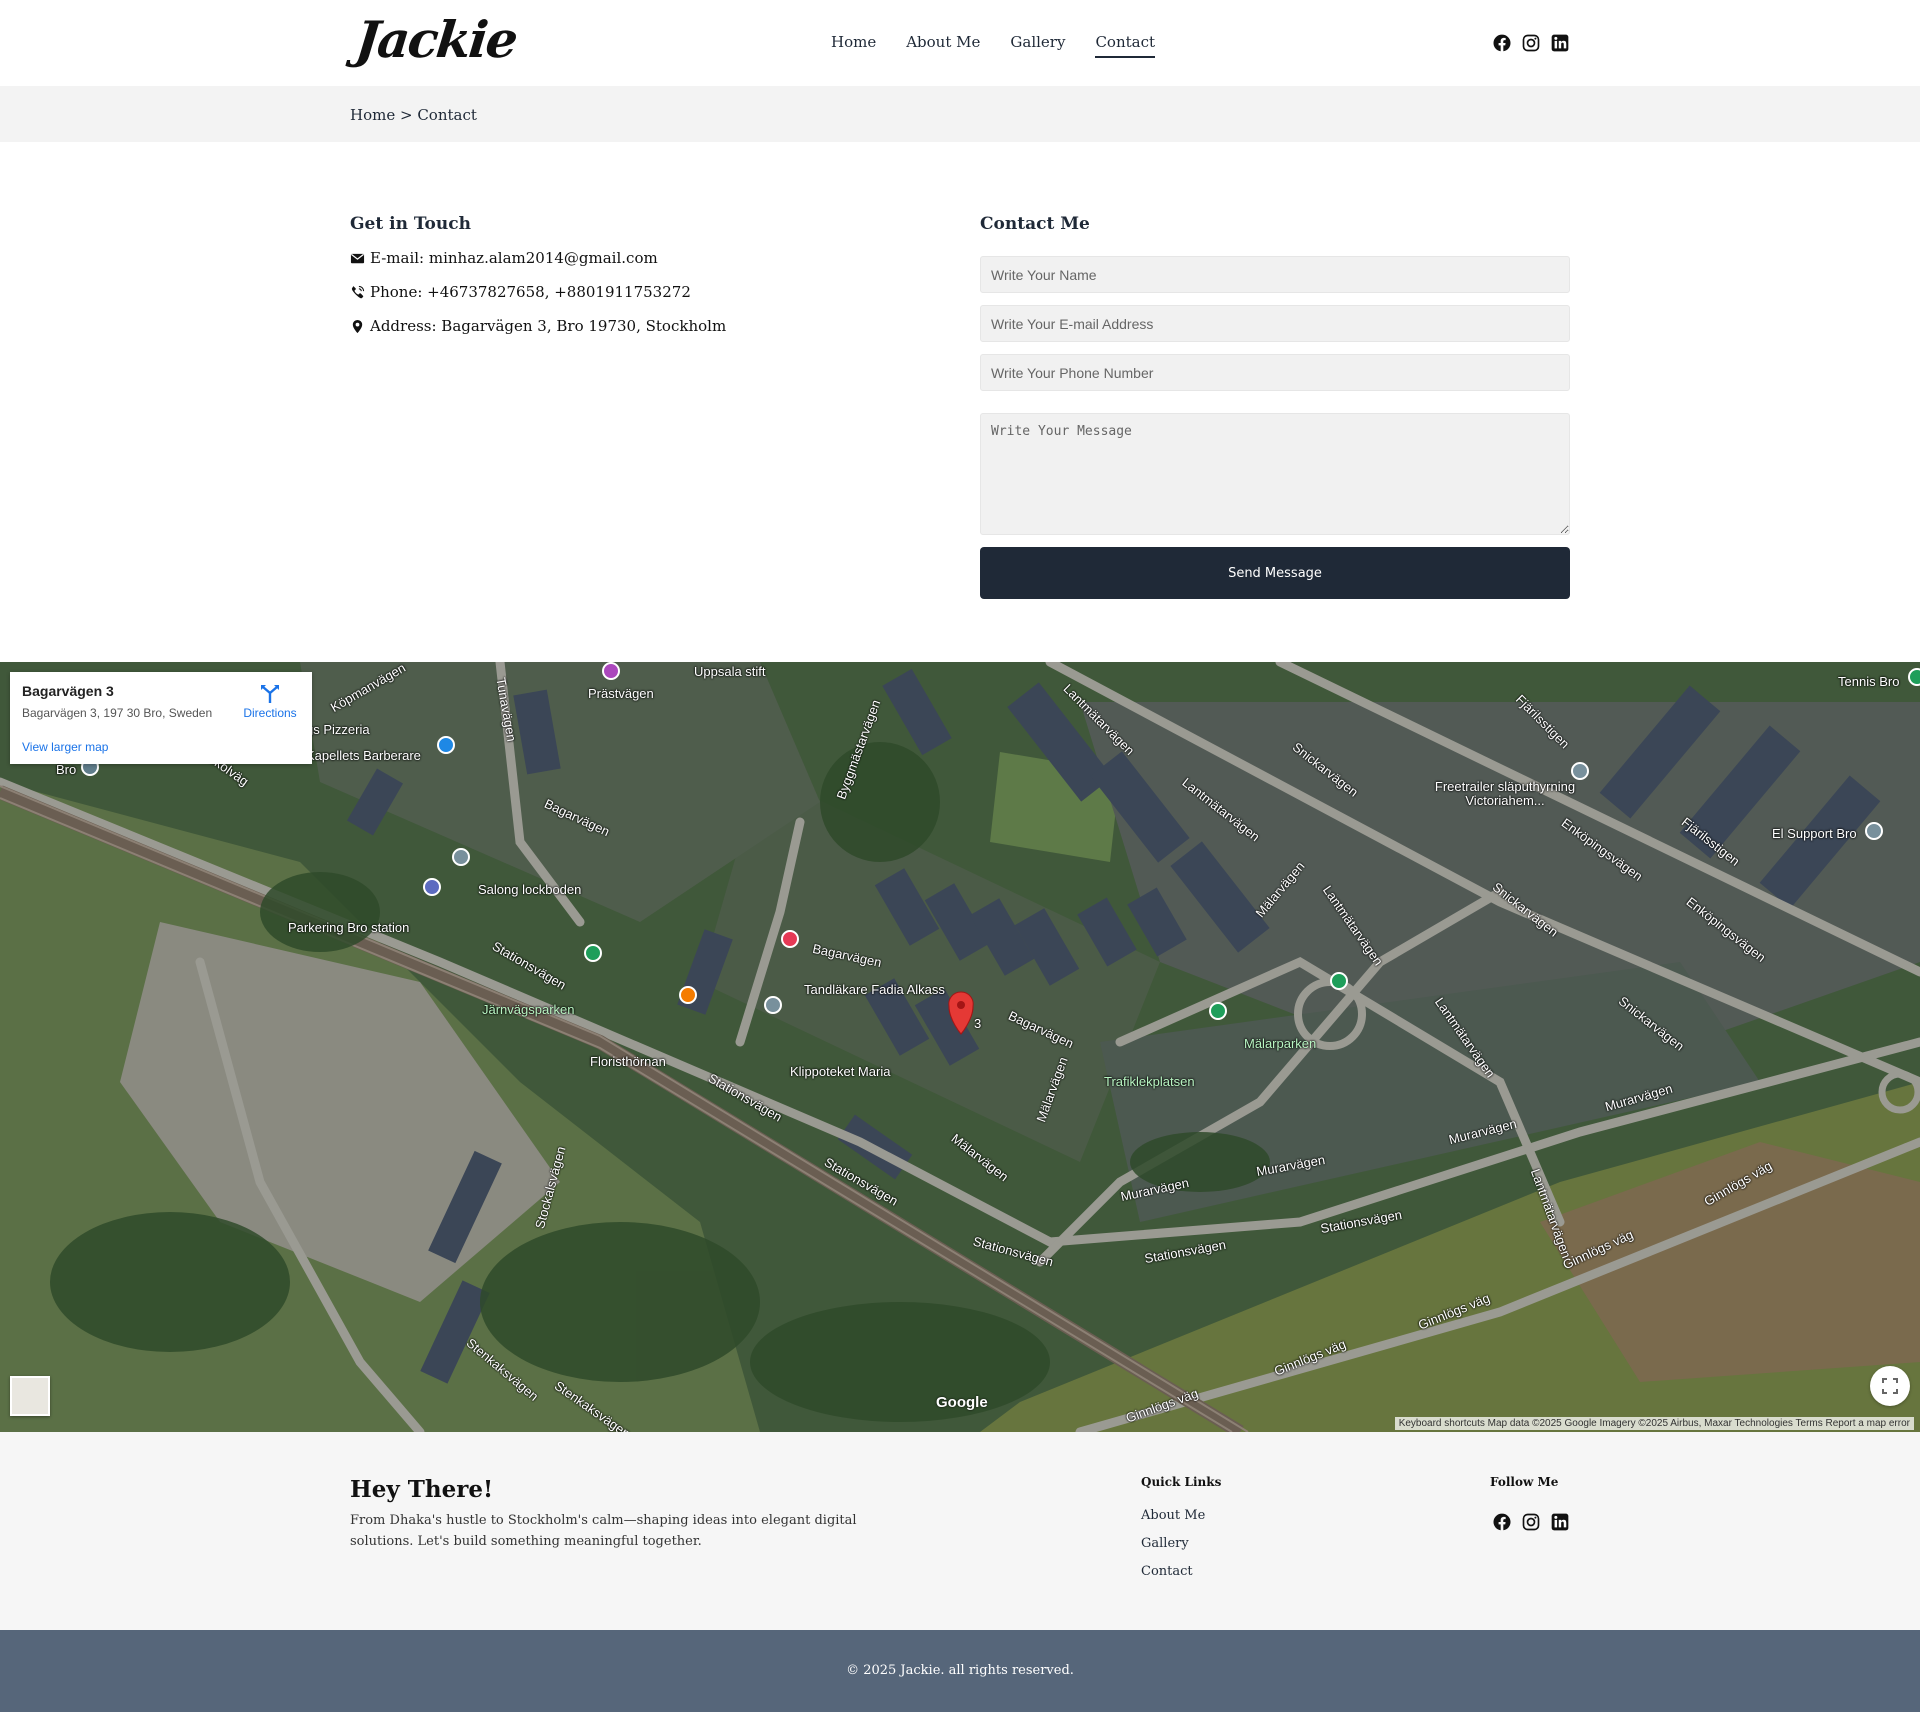 Image resolution: width=1920 pixels, height=1712 pixels. I want to click on site-header: Jackie Home About Me Gallery Contact, so click(960, 43).